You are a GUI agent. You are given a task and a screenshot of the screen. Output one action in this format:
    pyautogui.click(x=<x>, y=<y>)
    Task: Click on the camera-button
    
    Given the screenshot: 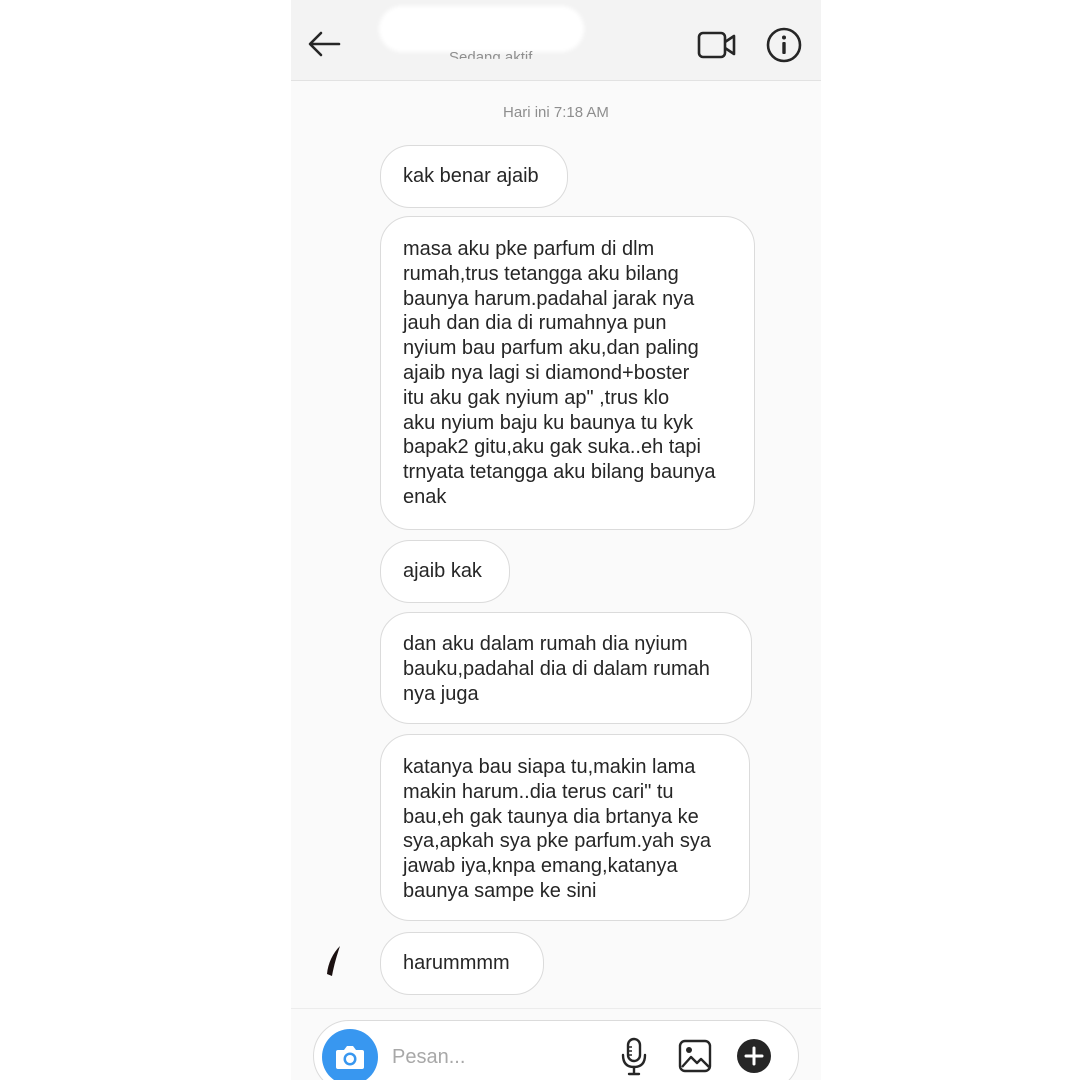 What is the action you would take?
    pyautogui.click(x=350, y=1054)
    